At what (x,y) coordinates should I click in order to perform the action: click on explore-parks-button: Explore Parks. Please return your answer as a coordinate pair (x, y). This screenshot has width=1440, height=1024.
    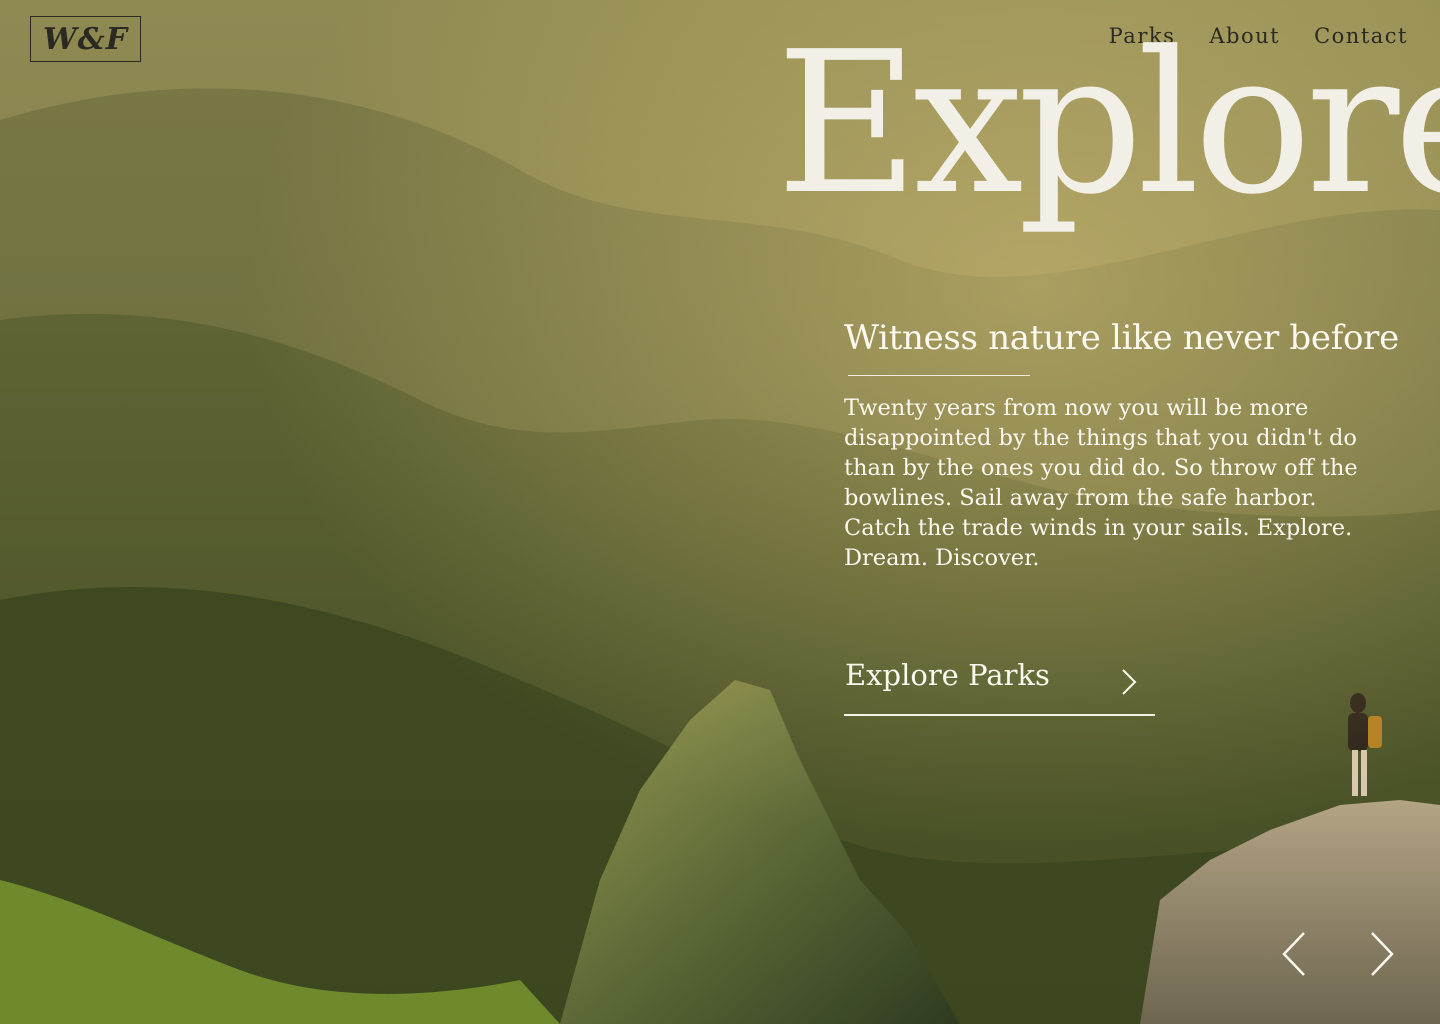
    Looking at the image, I should click on (999, 687).